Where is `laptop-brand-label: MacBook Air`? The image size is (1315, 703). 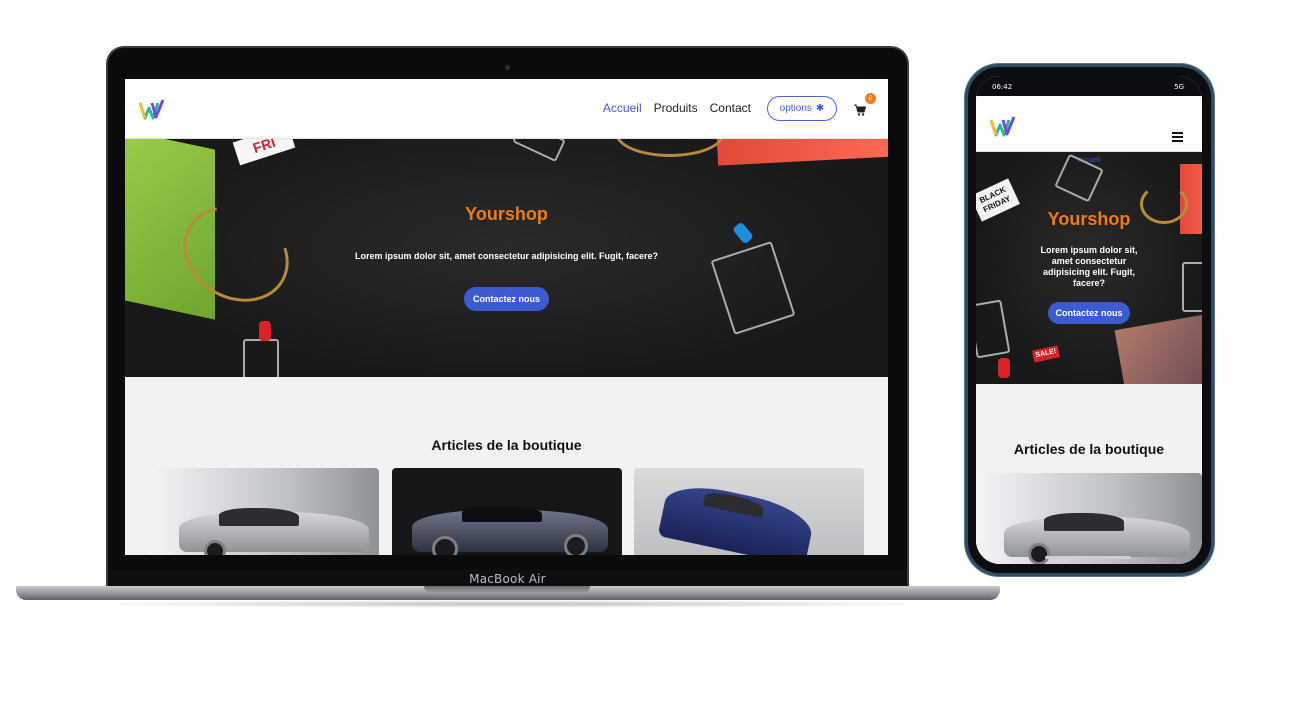
laptop-brand-label: MacBook Air is located at coordinates (507, 579).